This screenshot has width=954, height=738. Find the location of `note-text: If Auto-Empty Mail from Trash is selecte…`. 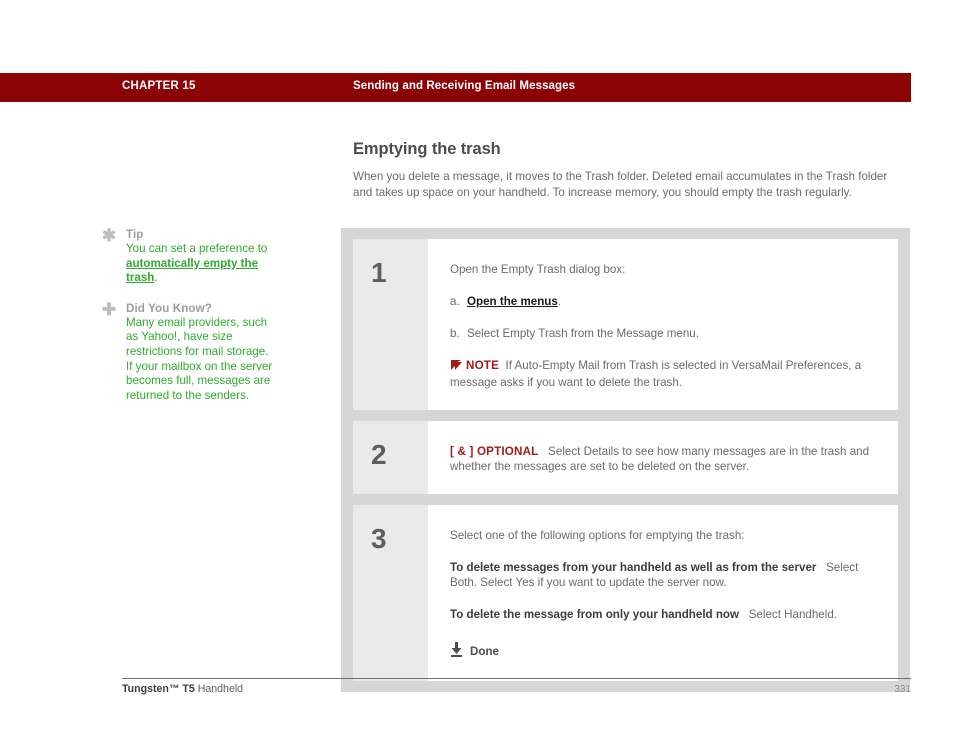

note-text: If Auto-Empty Mail from Trash is selecte… is located at coordinates (656, 374).